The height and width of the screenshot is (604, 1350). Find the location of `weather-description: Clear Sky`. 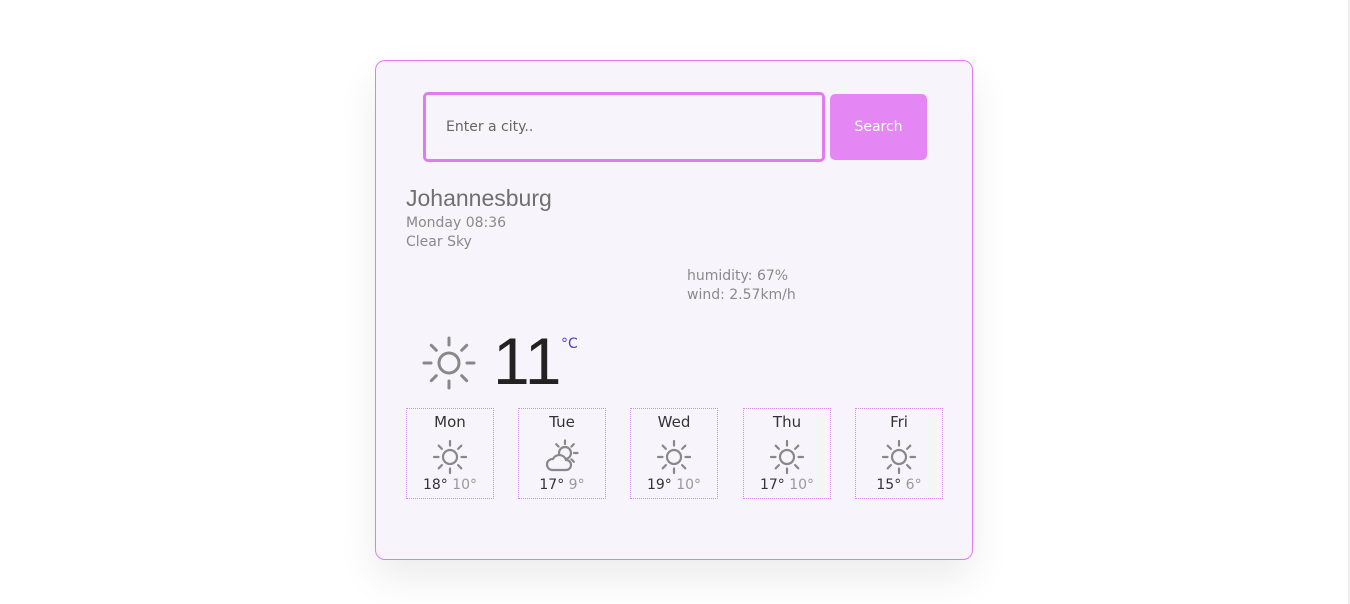

weather-description: Clear Sky is located at coordinates (439, 242).